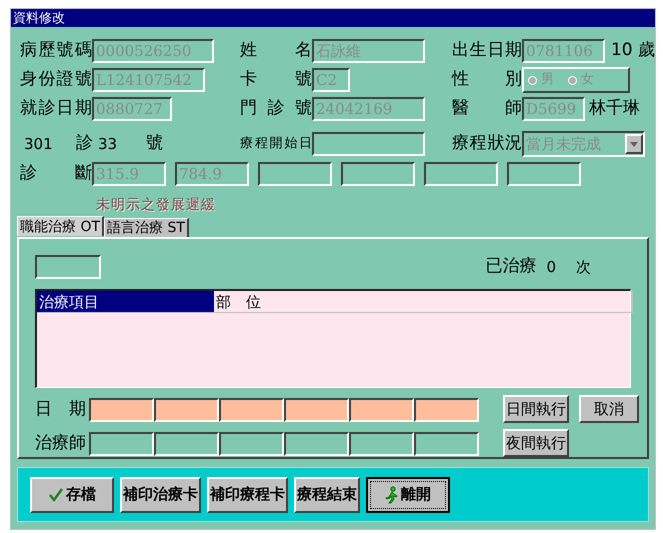 Image resolution: width=663 pixels, height=533 pixels. I want to click on action-button: 日間執行, so click(536, 409).